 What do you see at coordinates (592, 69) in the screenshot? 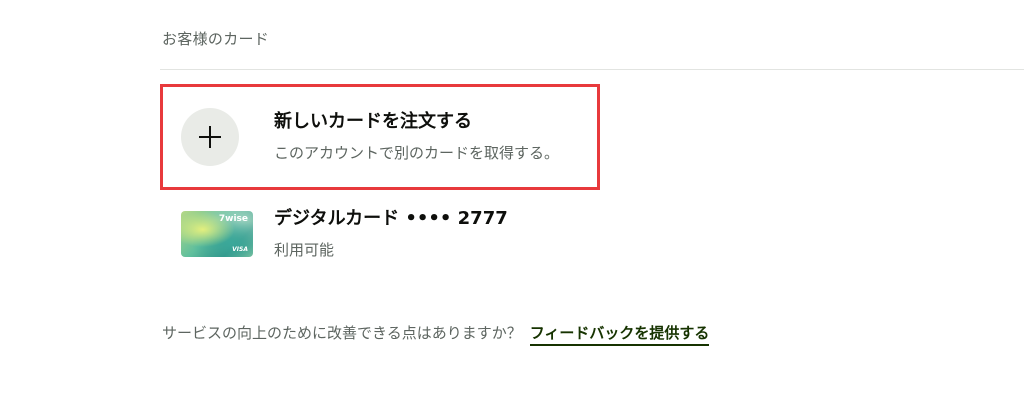
I see `divider` at bounding box center [592, 69].